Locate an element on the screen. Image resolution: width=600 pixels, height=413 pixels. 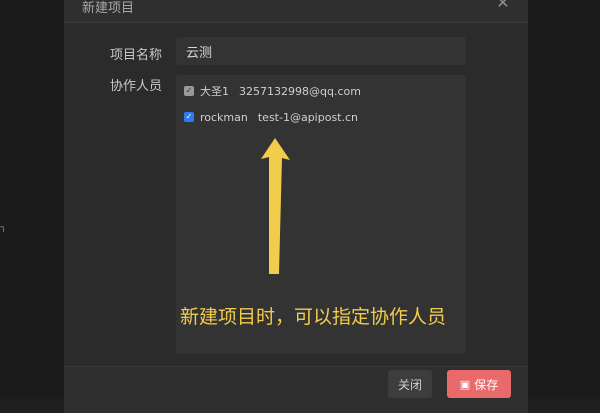
backdrop-left: n is located at coordinates (32, 199).